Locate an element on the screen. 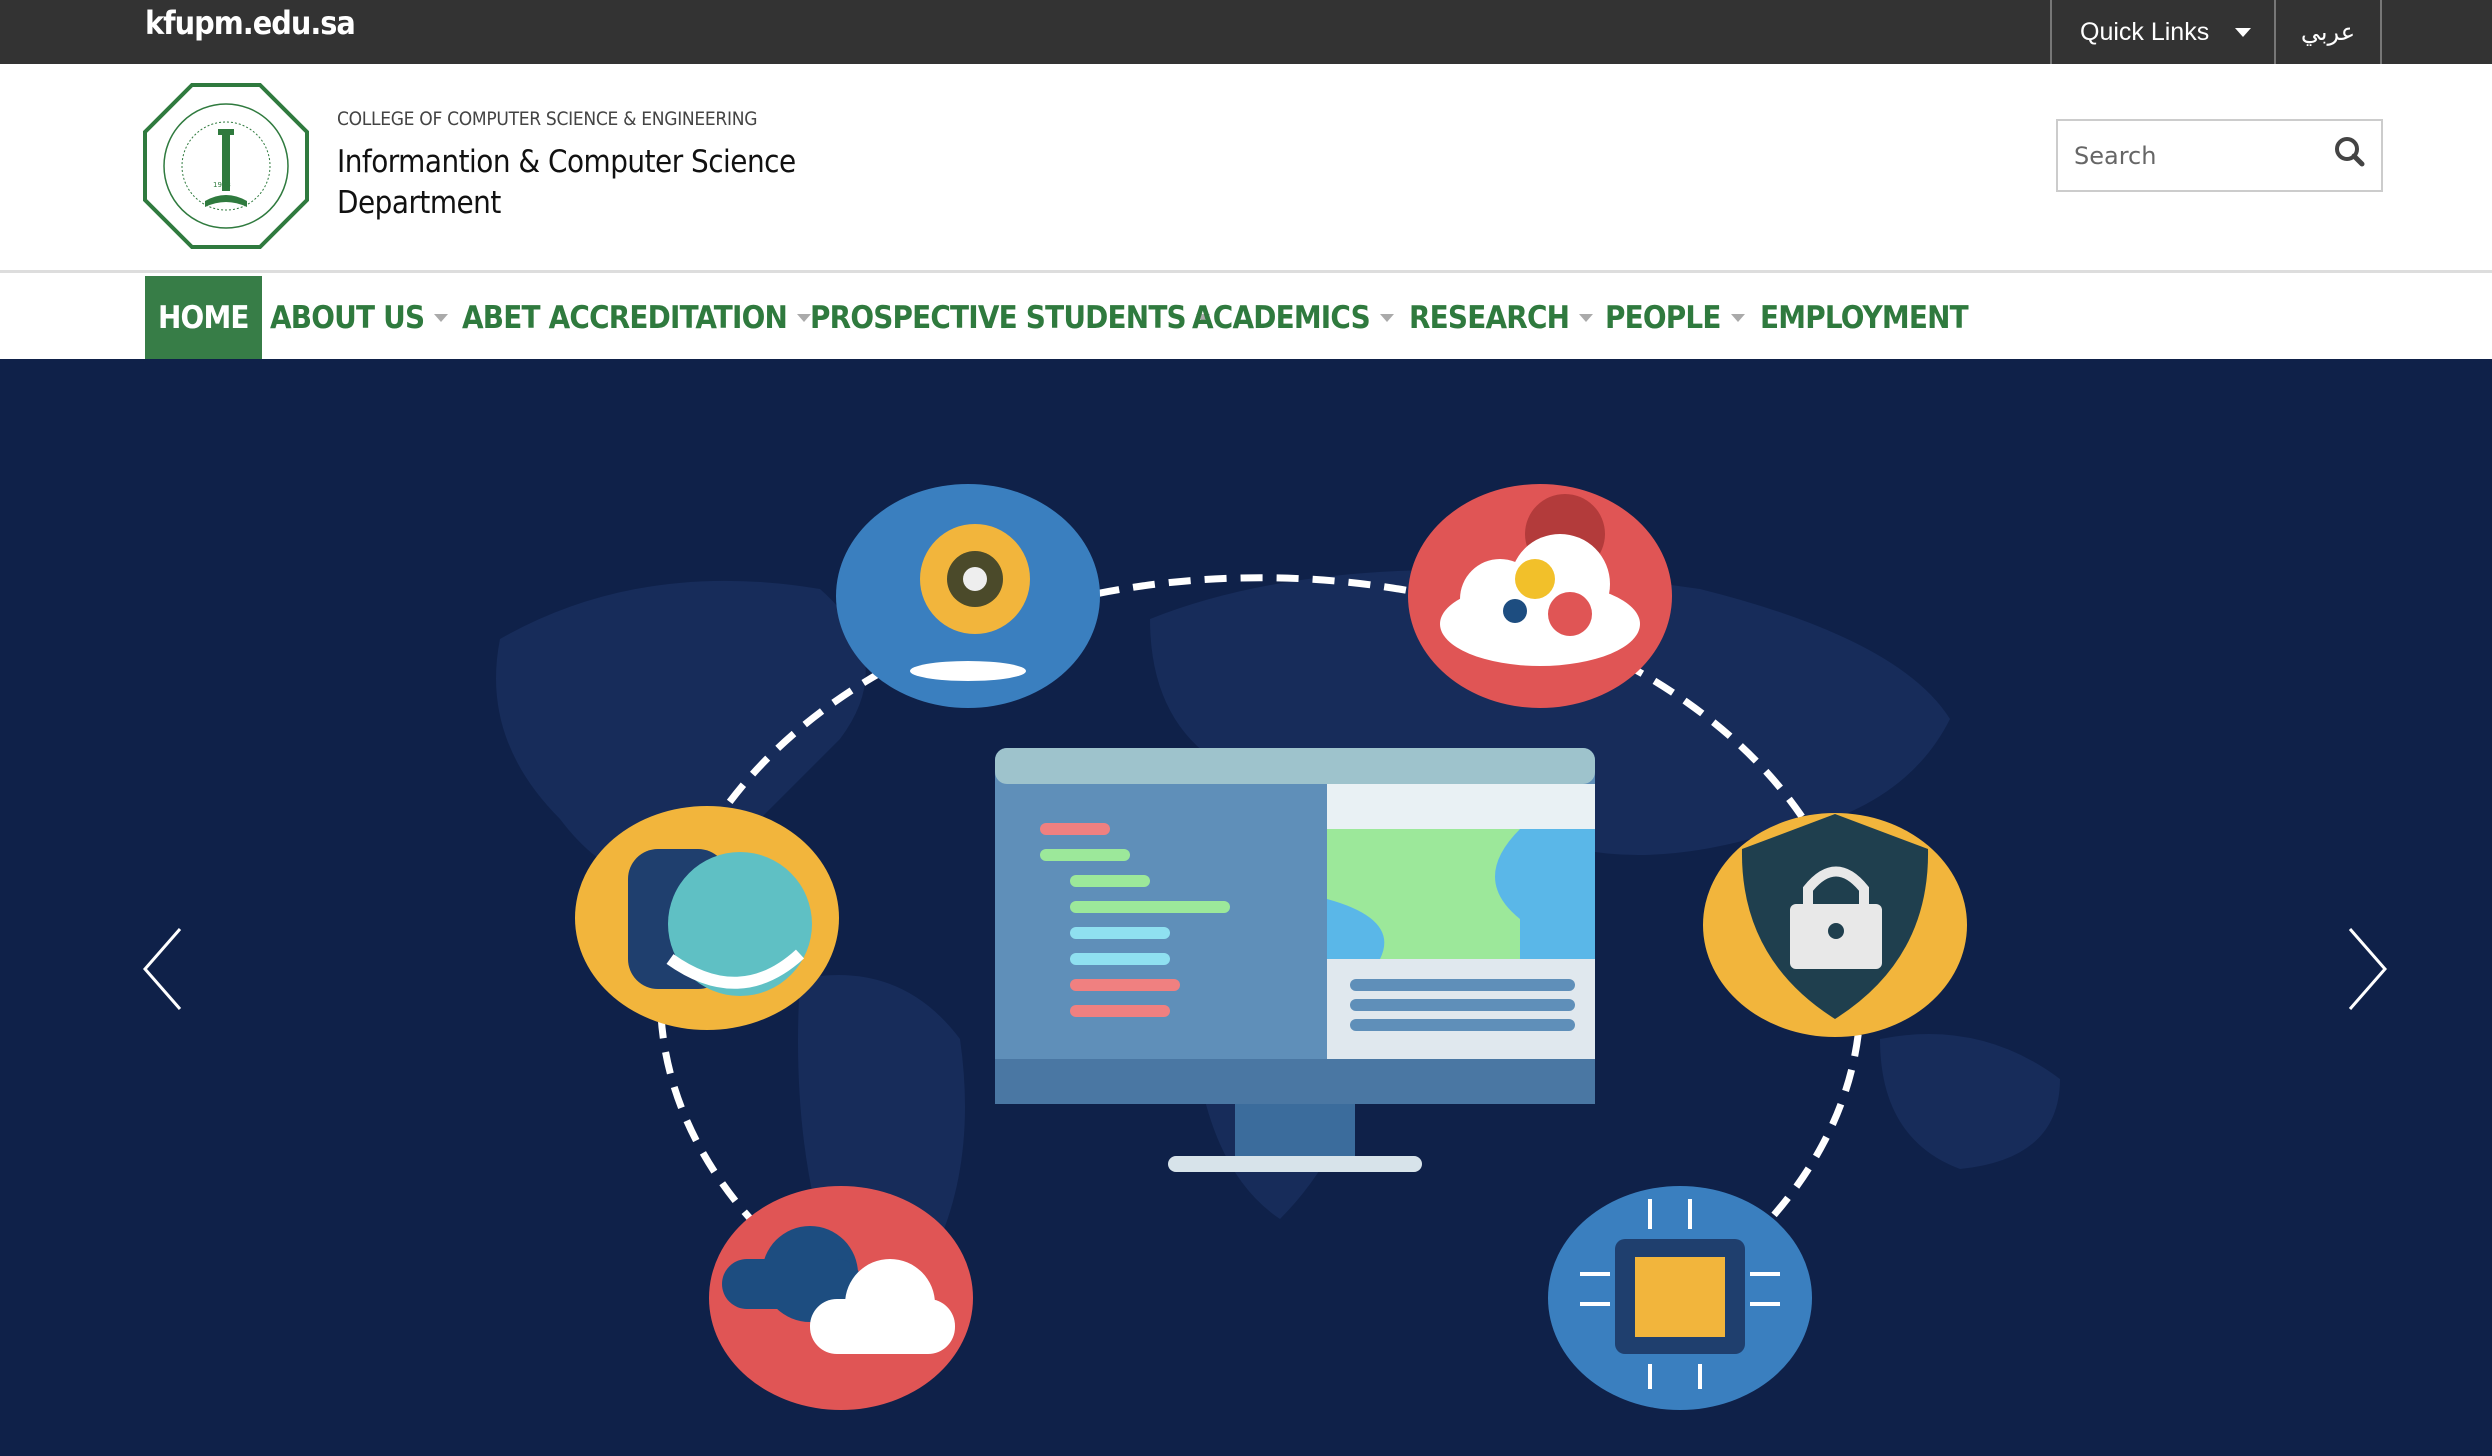 This screenshot has height=1456, width=2492. search-box is located at coordinates (2219, 155).